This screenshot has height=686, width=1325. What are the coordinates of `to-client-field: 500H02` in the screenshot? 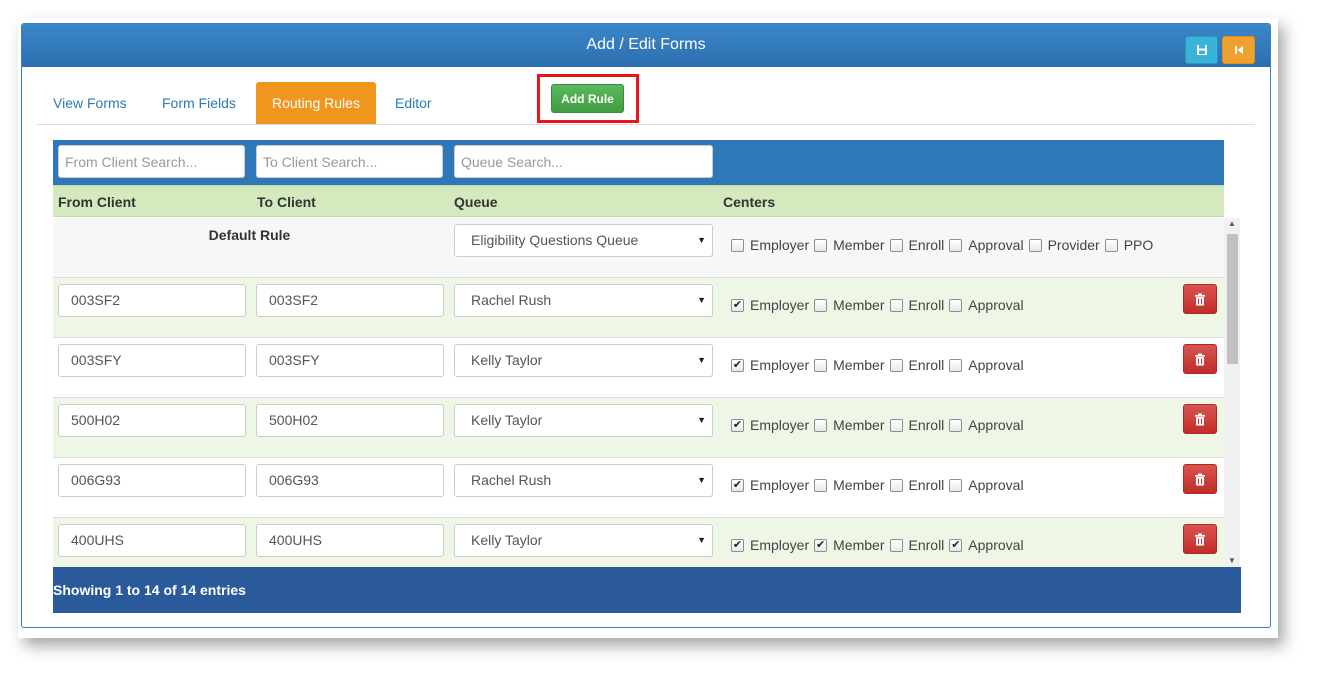 It's located at (350, 420).